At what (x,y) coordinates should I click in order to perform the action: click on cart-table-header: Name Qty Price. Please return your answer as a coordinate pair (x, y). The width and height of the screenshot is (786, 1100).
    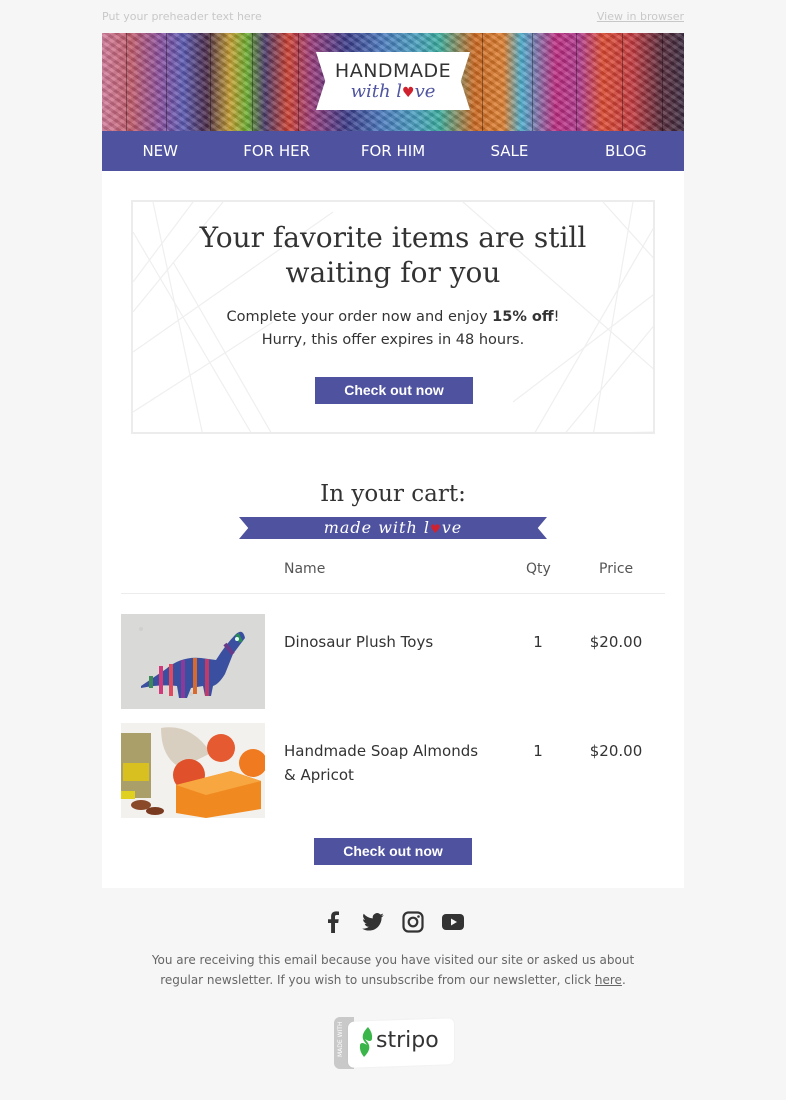
    Looking at the image, I should click on (393, 577).